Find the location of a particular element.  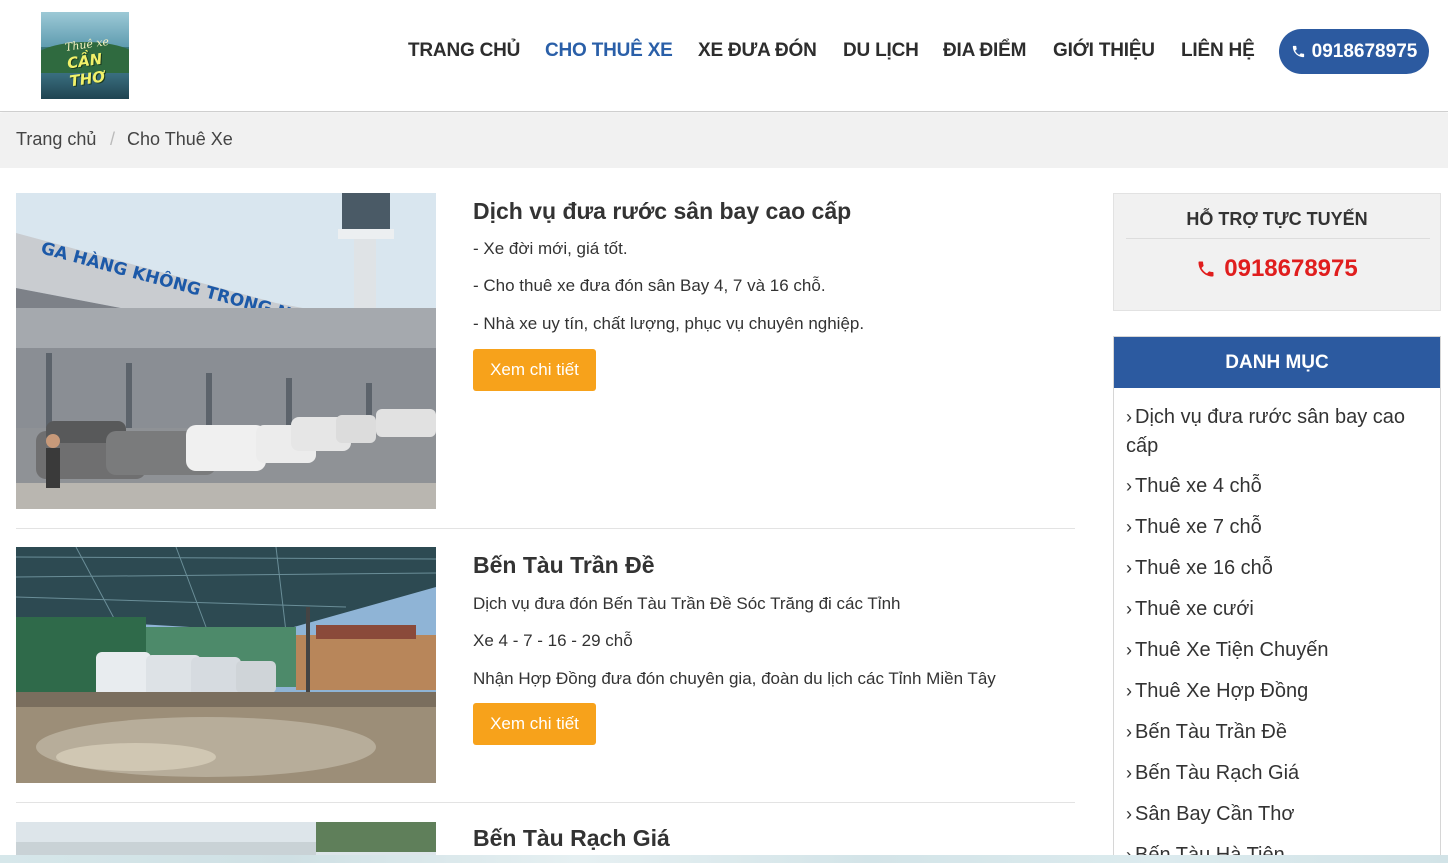

category-item: › Thuê Xe Hợp Đồng is located at coordinates (1276, 691).